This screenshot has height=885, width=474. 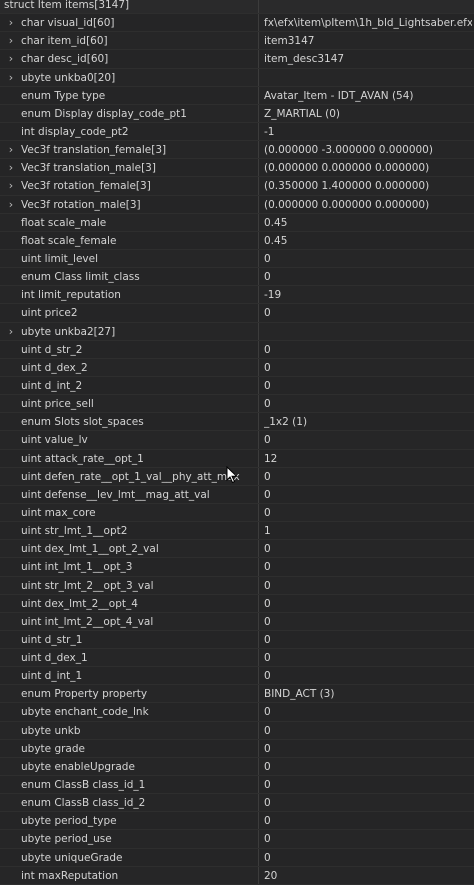 What do you see at coordinates (237, 875) in the screenshot?
I see `field-row: int maxReputation 20` at bounding box center [237, 875].